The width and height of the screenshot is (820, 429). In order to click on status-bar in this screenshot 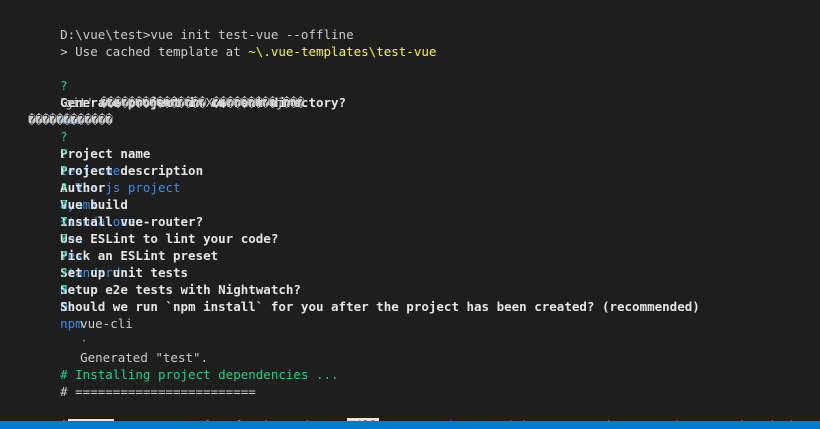, I will do `click(410, 425)`.